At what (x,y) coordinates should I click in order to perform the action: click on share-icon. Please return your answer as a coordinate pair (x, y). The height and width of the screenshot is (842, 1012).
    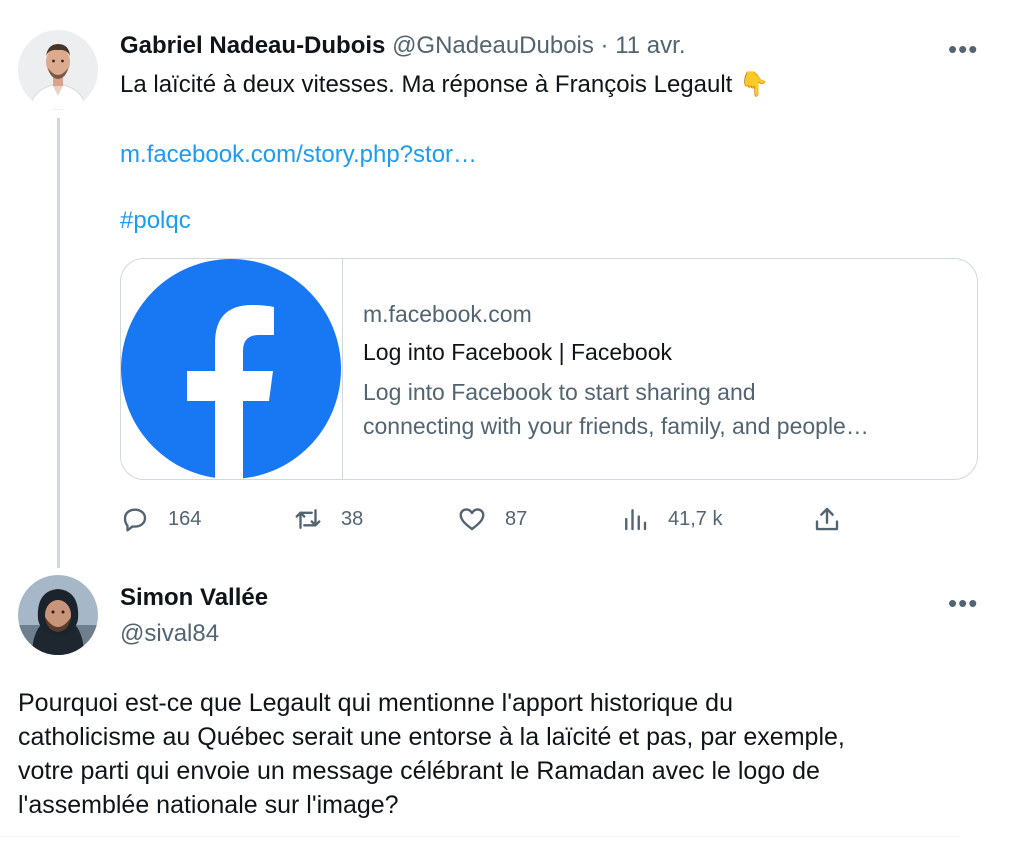
    Looking at the image, I should click on (827, 519).